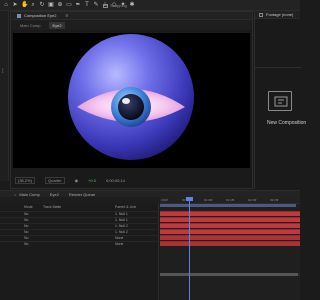  I want to click on pan-behind-tool-icon: ⊕, so click(60, 5).